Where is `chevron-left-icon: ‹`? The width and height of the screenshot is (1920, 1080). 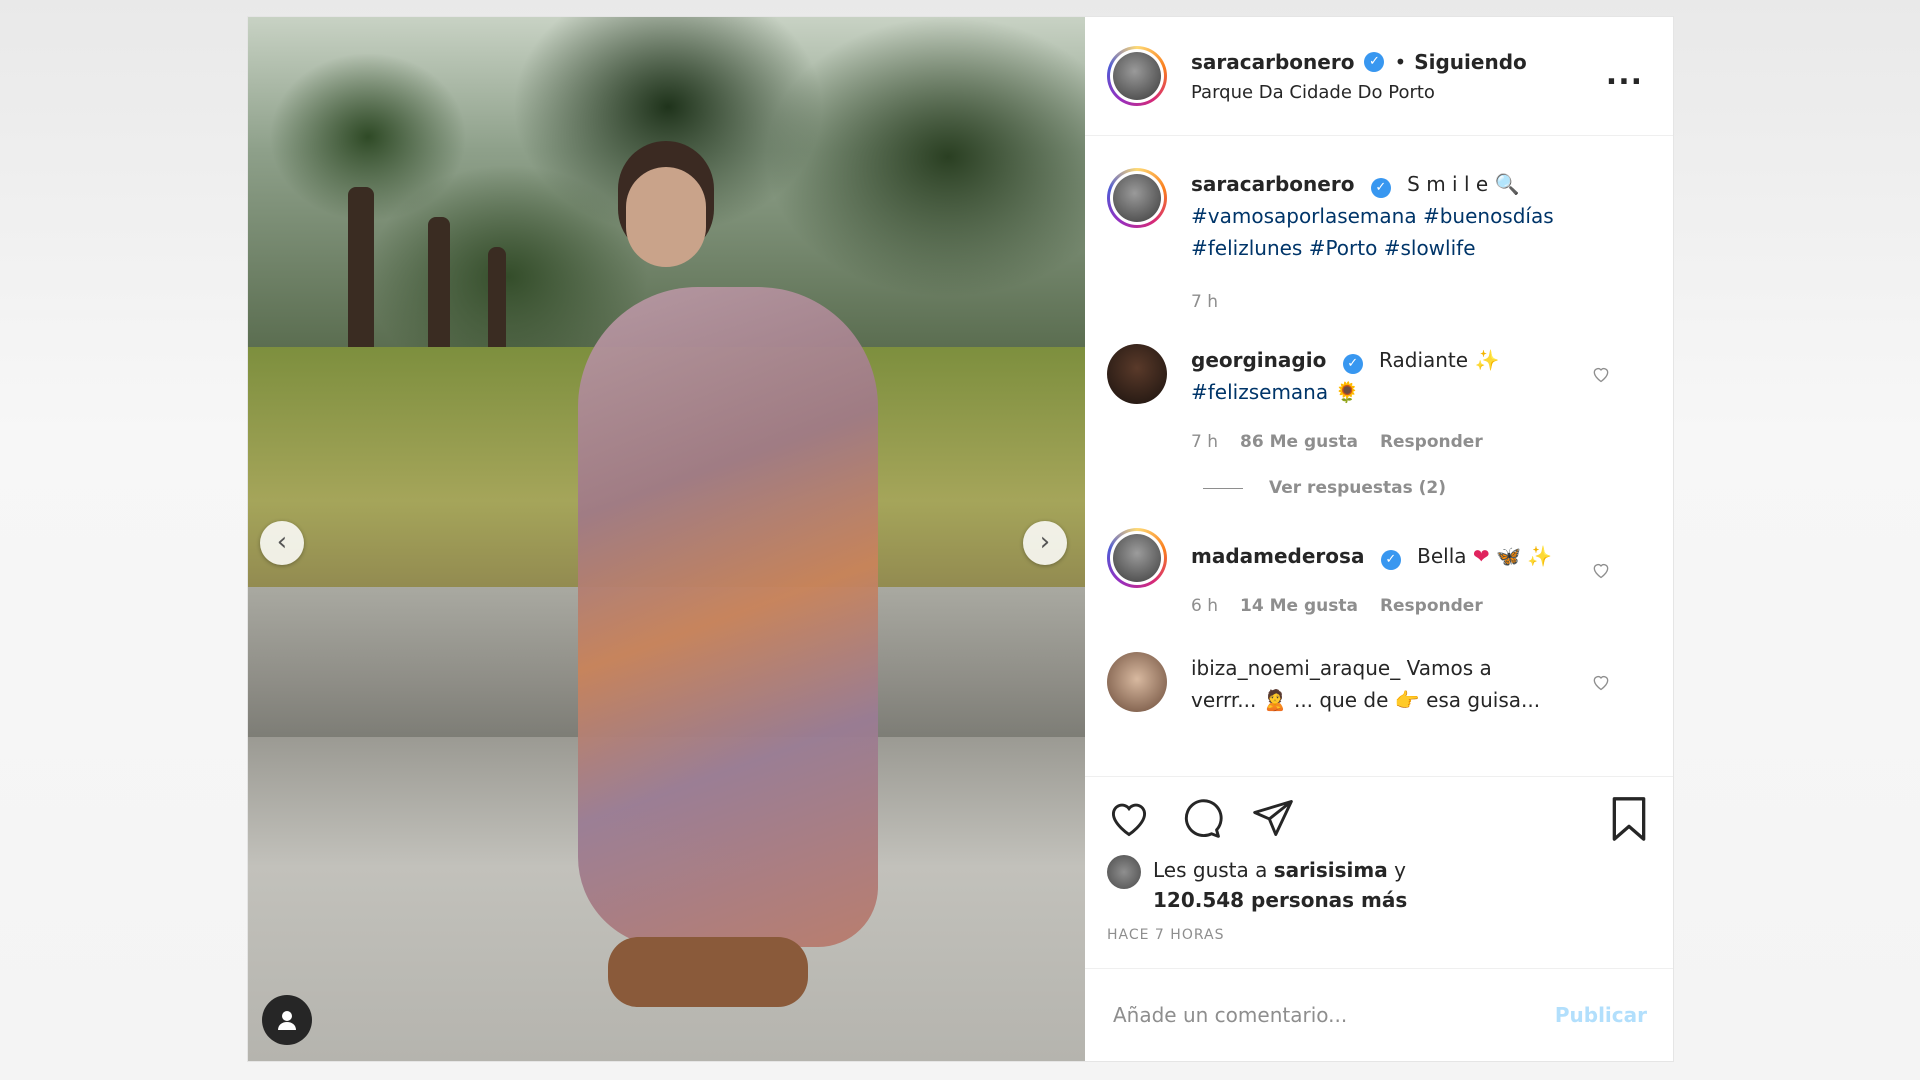 chevron-left-icon: ‹ is located at coordinates (282, 542).